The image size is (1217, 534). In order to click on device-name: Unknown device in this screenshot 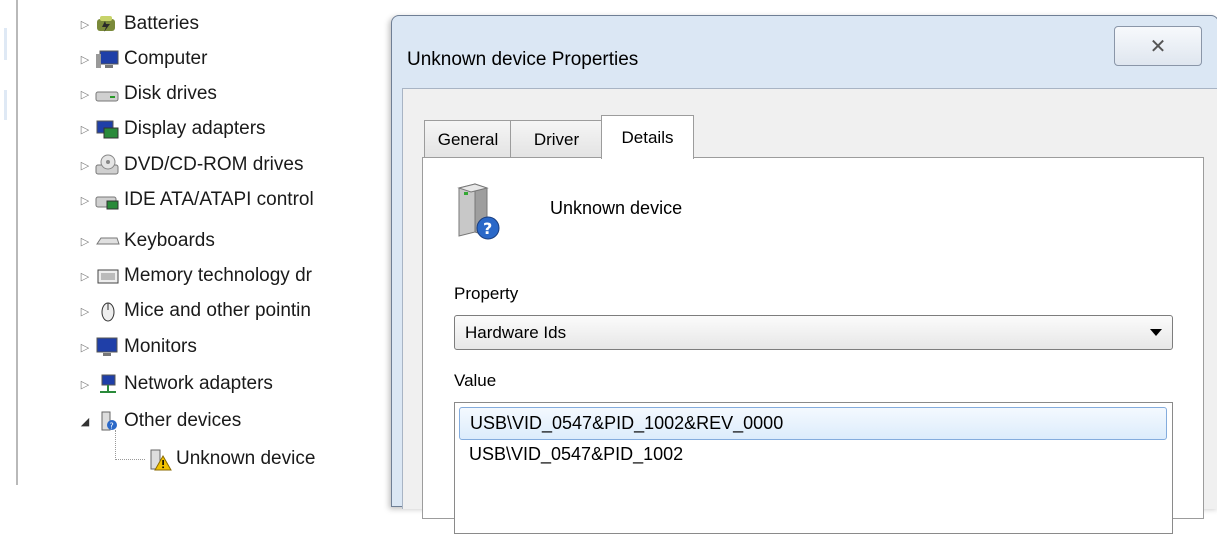, I will do `click(616, 208)`.